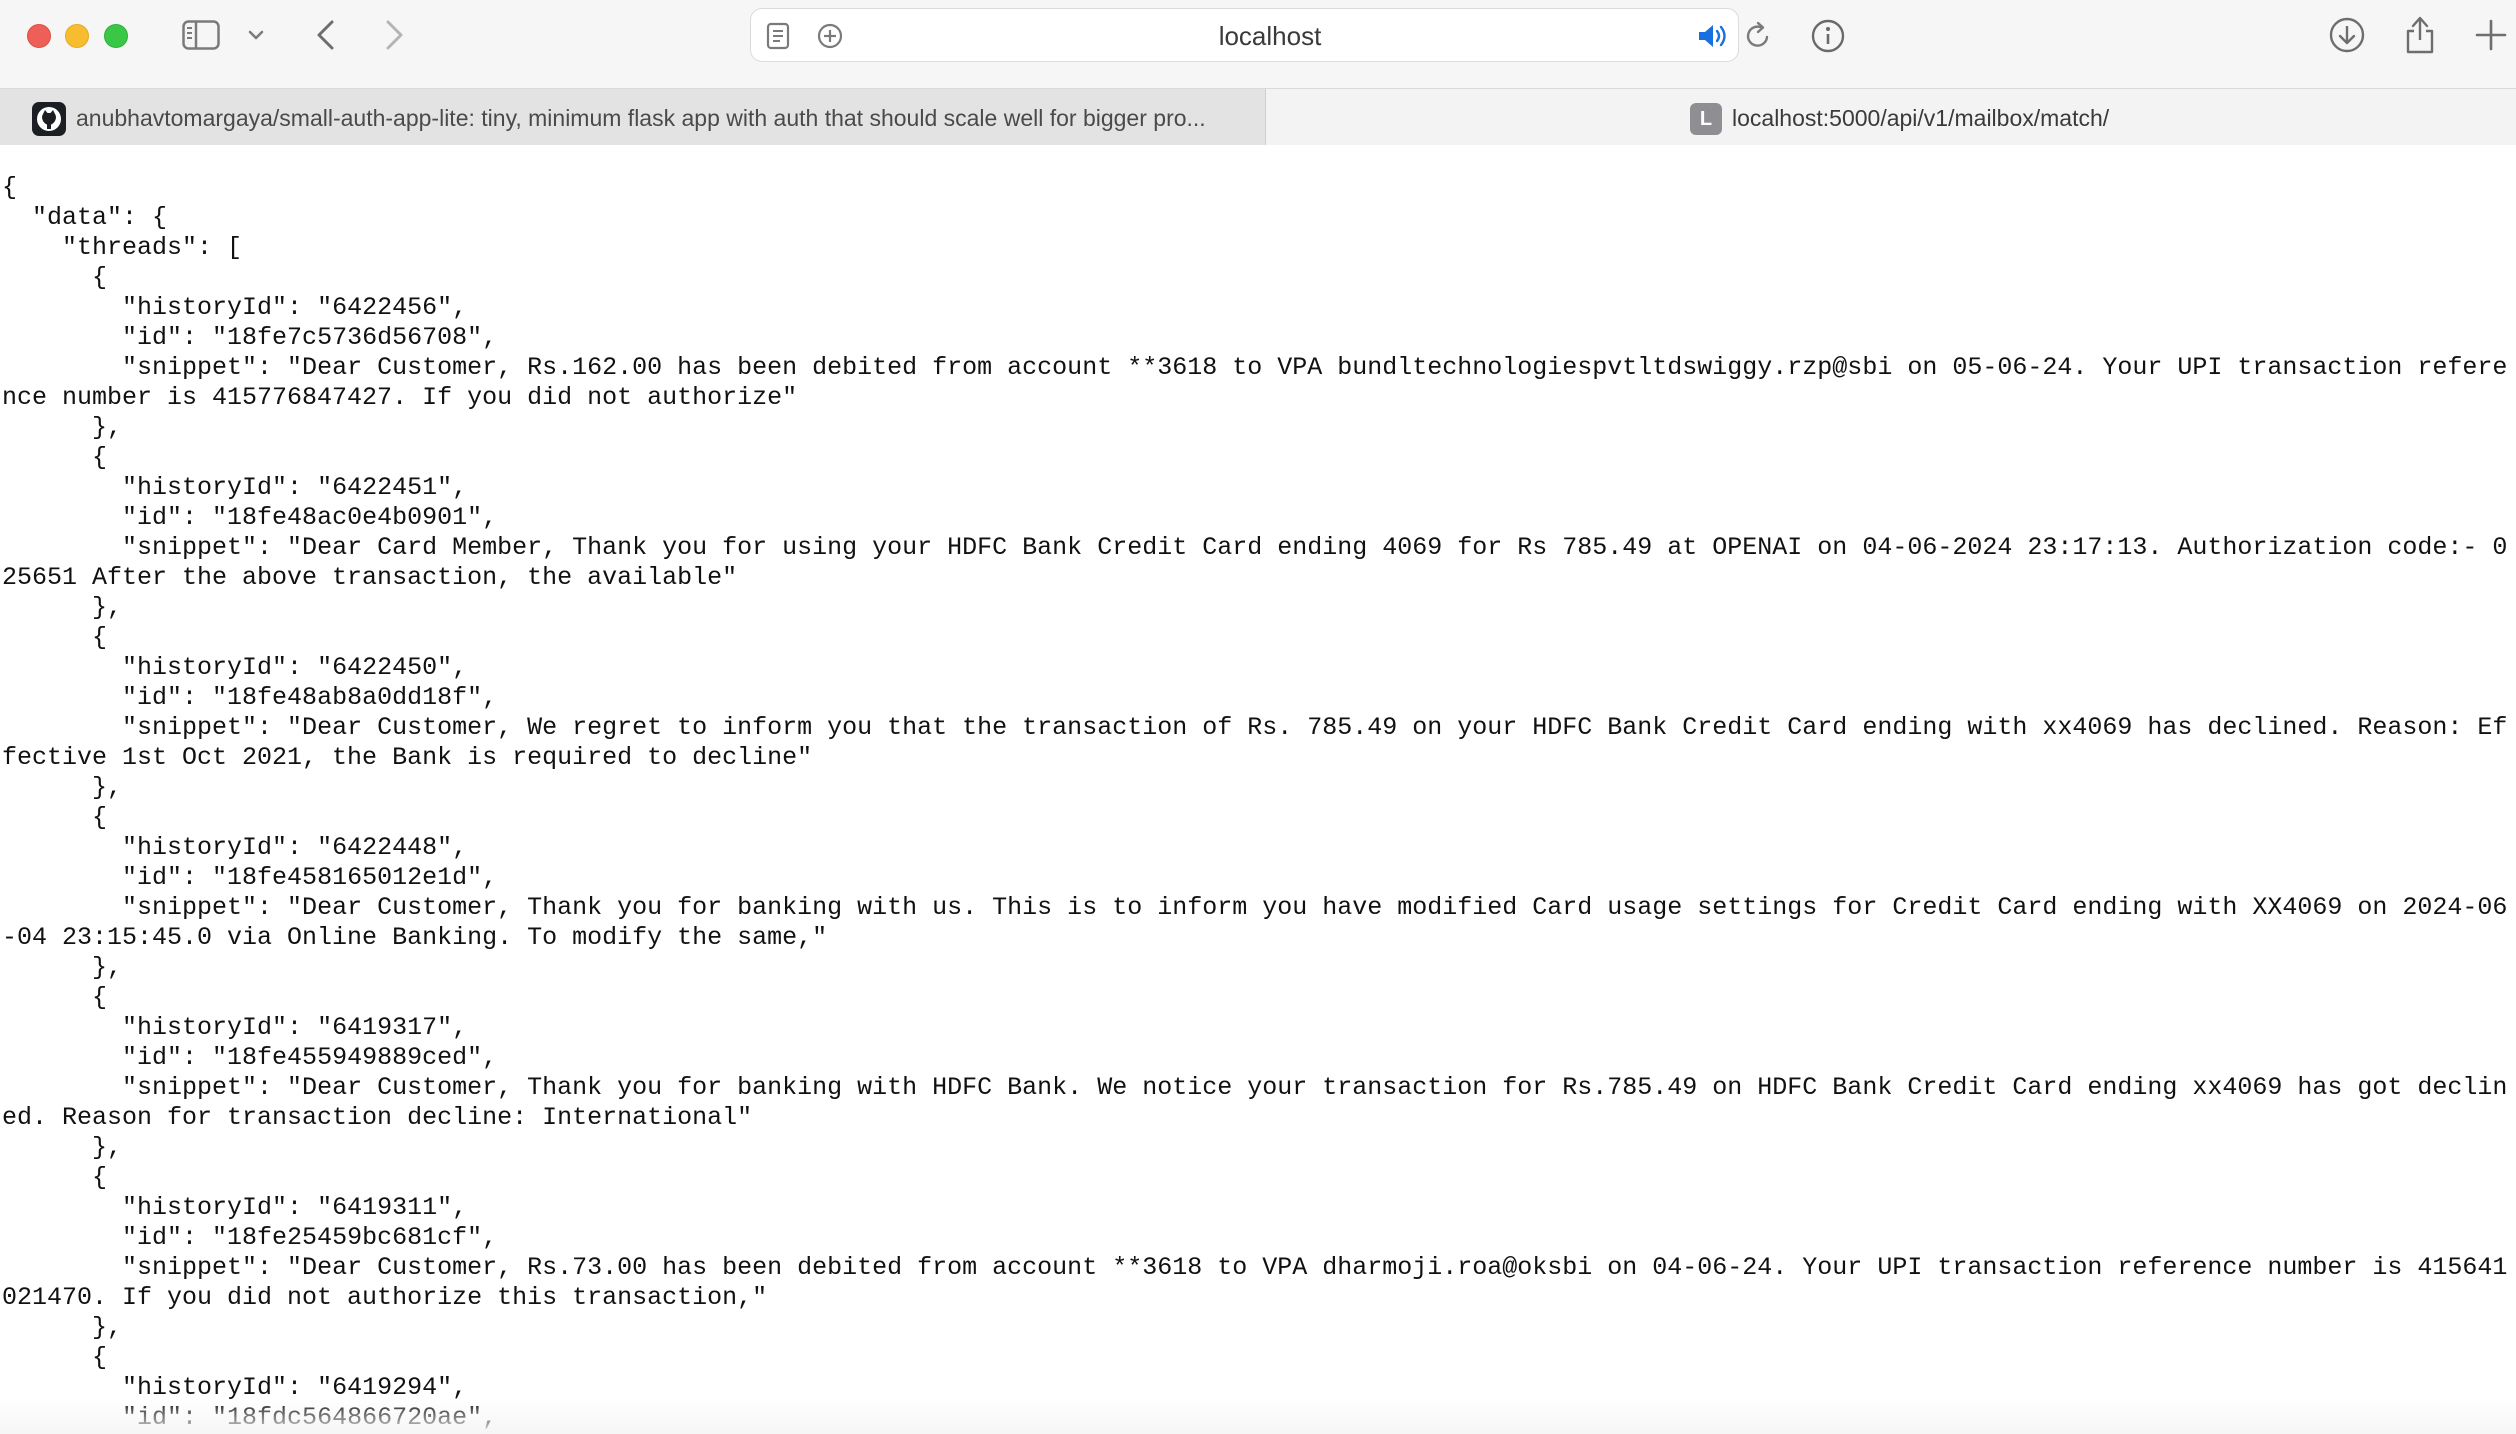 This screenshot has height=1434, width=2516. I want to click on github-icon, so click(49, 119).